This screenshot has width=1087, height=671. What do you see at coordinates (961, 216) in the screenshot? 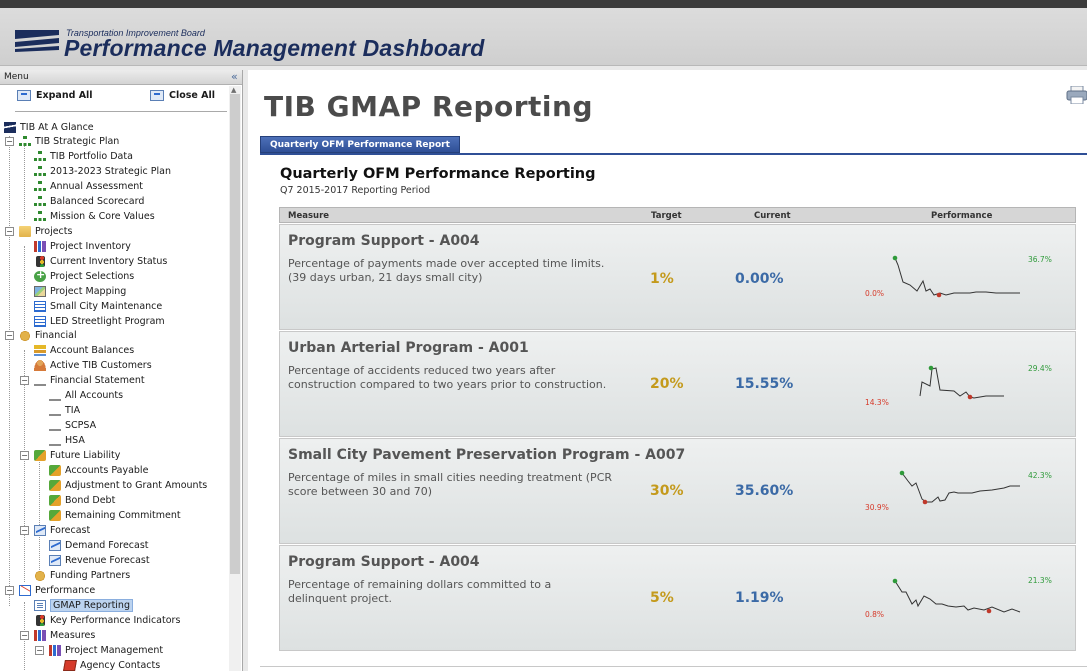
I see `column-header-performance: Performance` at bounding box center [961, 216].